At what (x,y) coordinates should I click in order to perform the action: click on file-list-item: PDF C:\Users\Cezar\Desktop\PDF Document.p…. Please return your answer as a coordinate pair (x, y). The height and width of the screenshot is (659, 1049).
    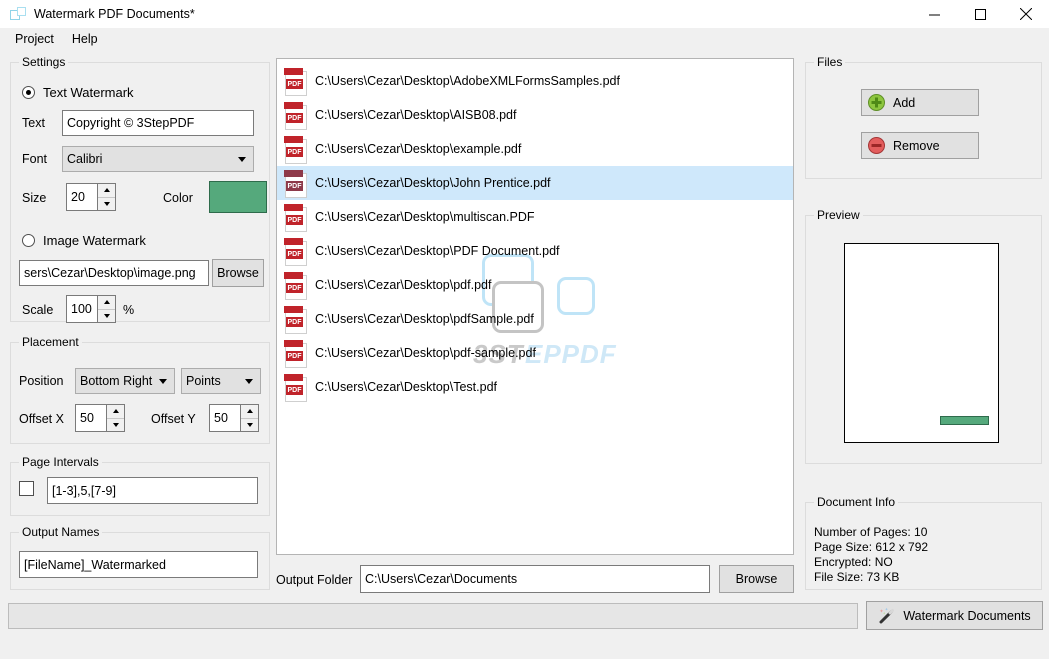
    Looking at the image, I should click on (535, 251).